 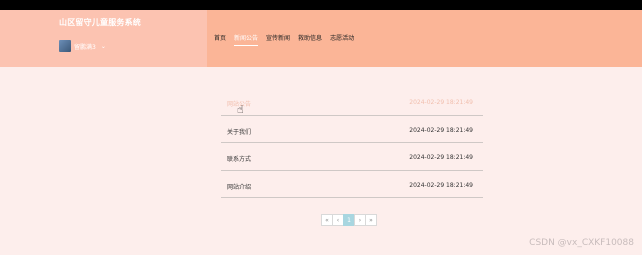 I want to click on nav-item-aid-info: 救助信息, so click(x=310, y=39).